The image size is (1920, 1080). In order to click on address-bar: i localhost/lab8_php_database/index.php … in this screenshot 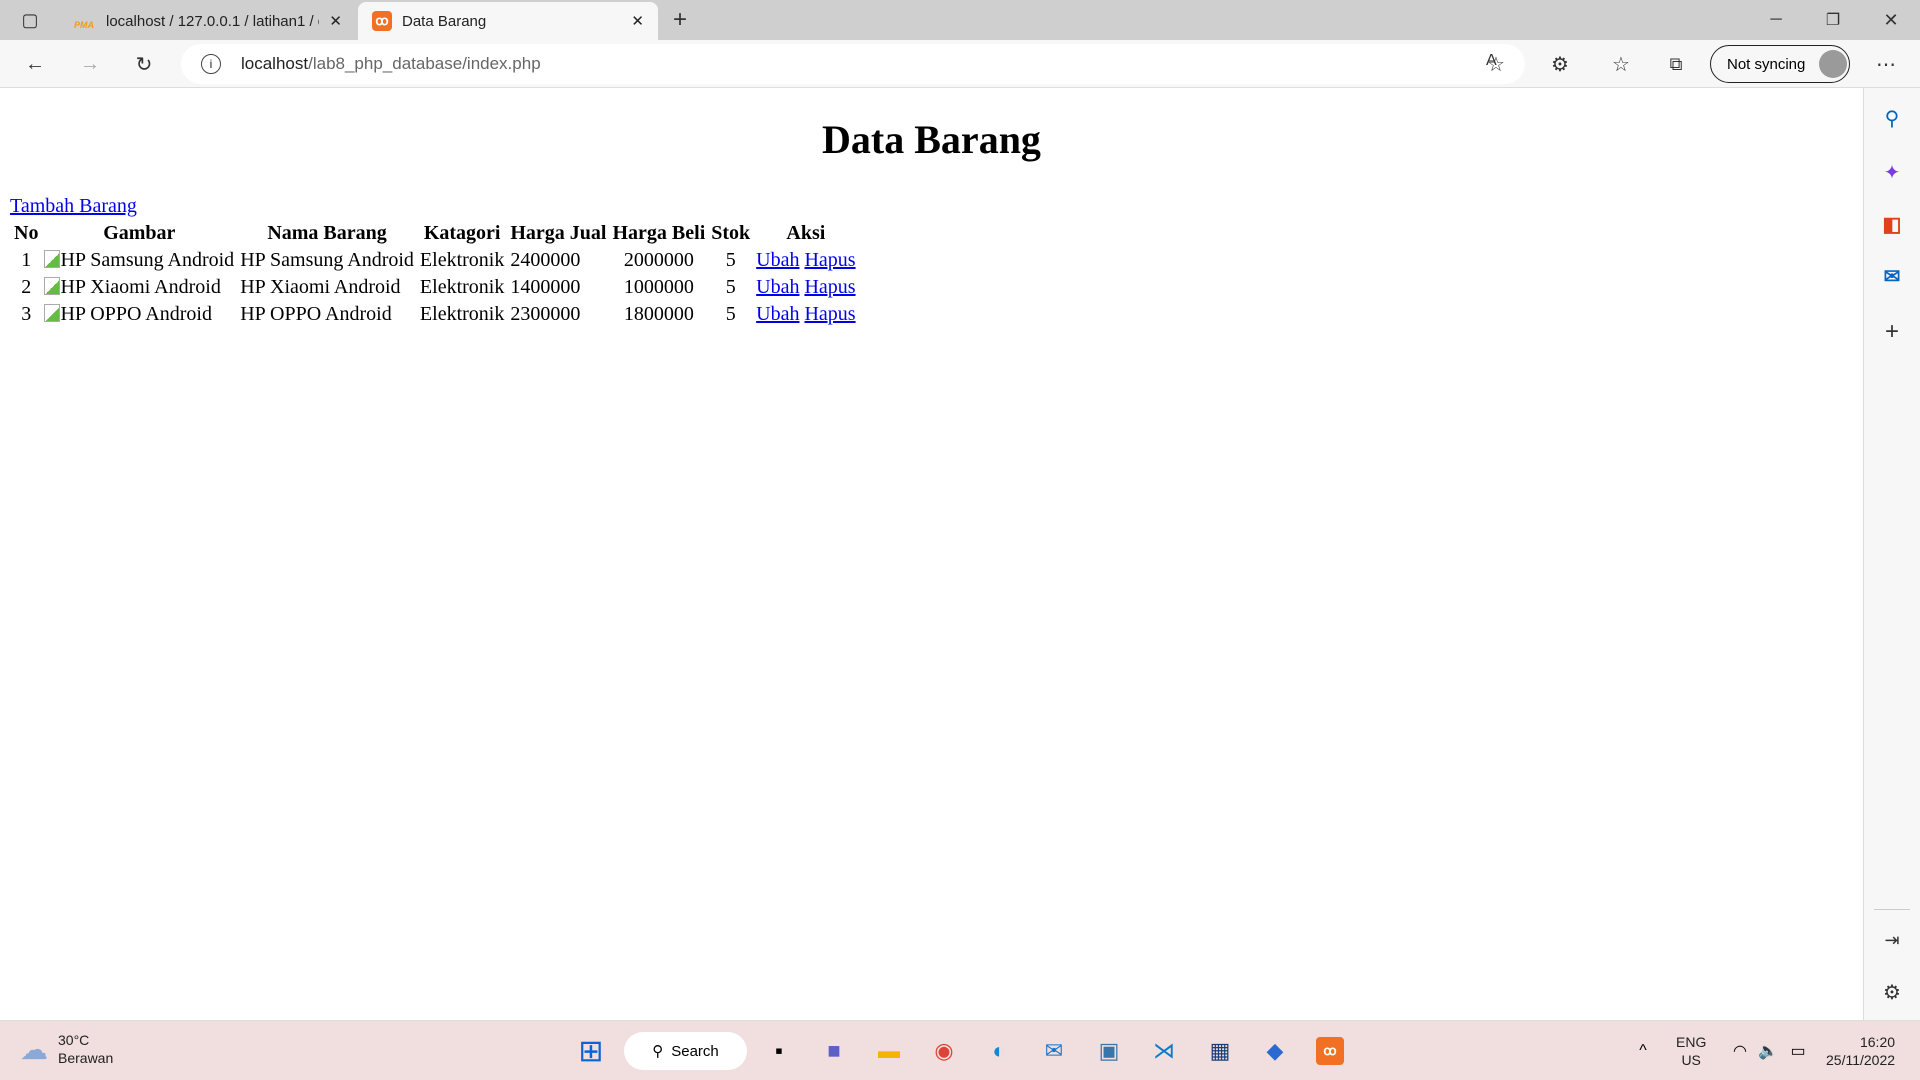, I will do `click(853, 64)`.